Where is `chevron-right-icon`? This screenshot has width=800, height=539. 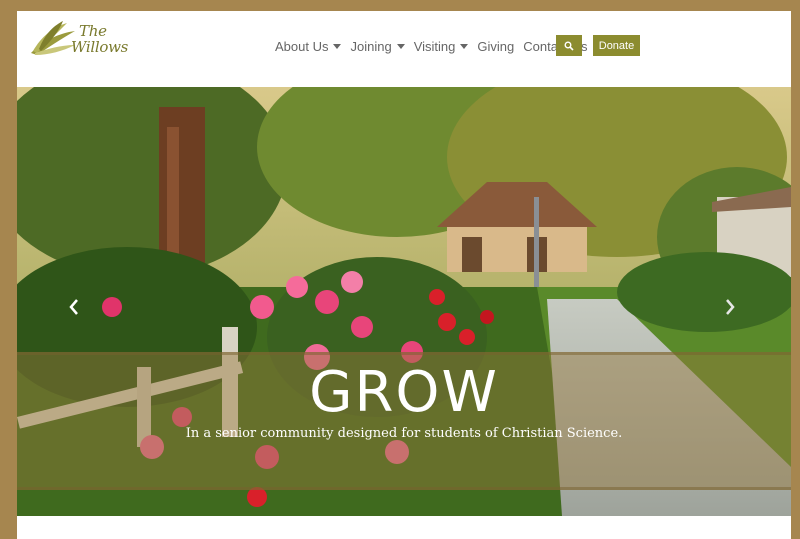
chevron-right-icon is located at coordinates (730, 307).